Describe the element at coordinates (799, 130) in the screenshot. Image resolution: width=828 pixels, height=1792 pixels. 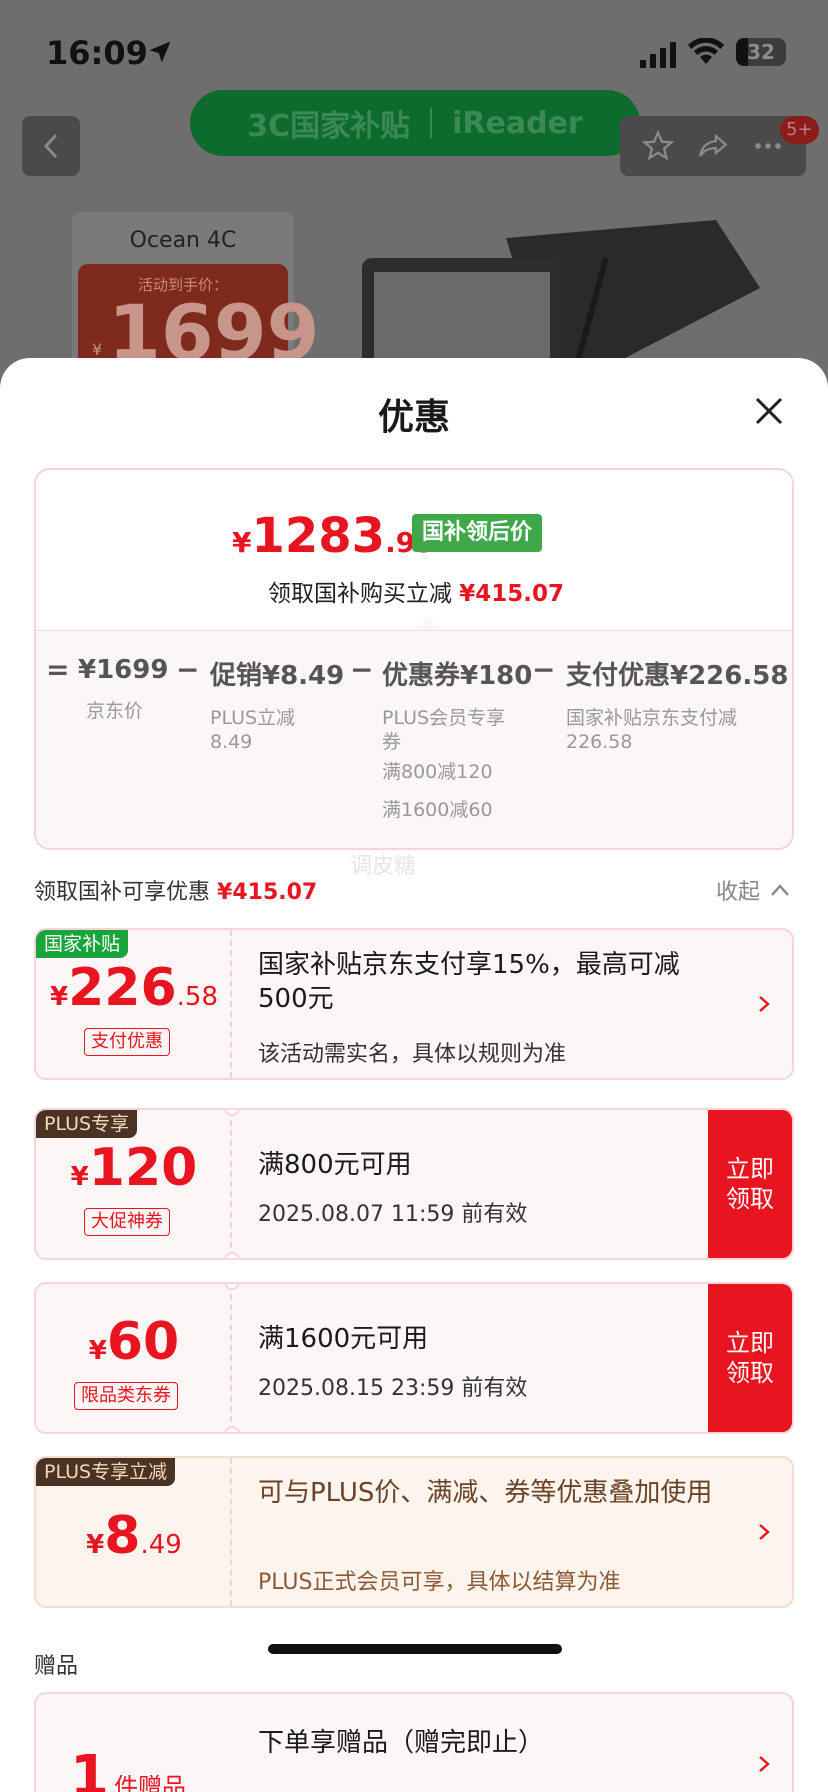
I see `more-badge: 5+` at that location.